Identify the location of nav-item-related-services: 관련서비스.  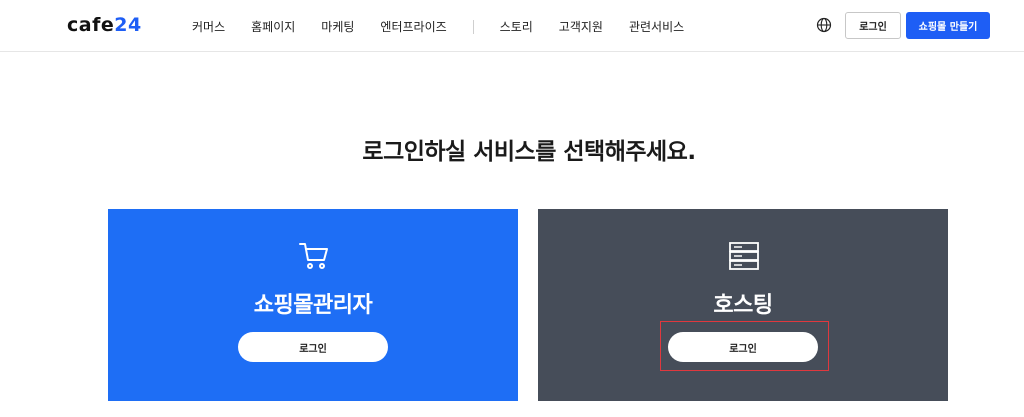
(656, 26).